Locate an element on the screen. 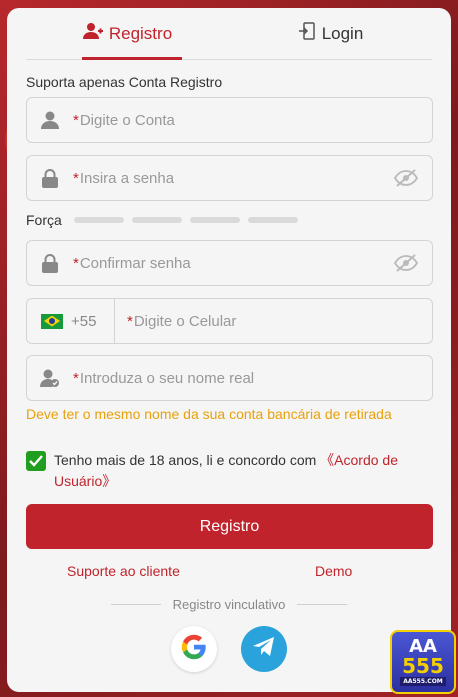 The width and height of the screenshot is (458, 697). customer-support-link: Suporte ao cliente is located at coordinates (123, 571).